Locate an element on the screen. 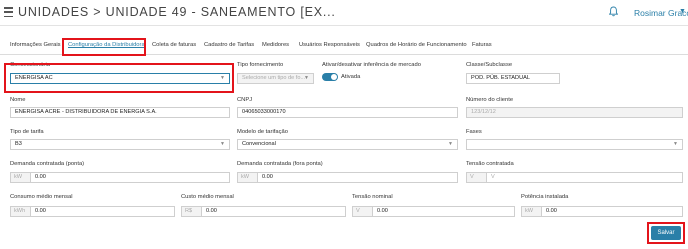  toggle-knob is located at coordinates (334, 77).